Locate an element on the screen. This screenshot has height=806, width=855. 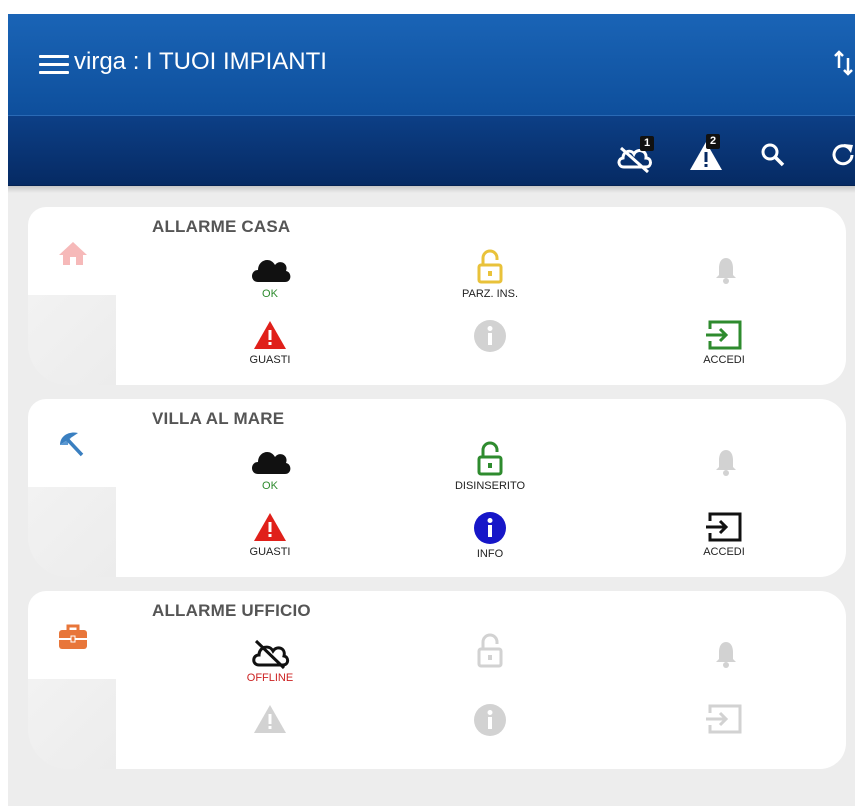
connection-status: OFFLINE is located at coordinates (270, 660).